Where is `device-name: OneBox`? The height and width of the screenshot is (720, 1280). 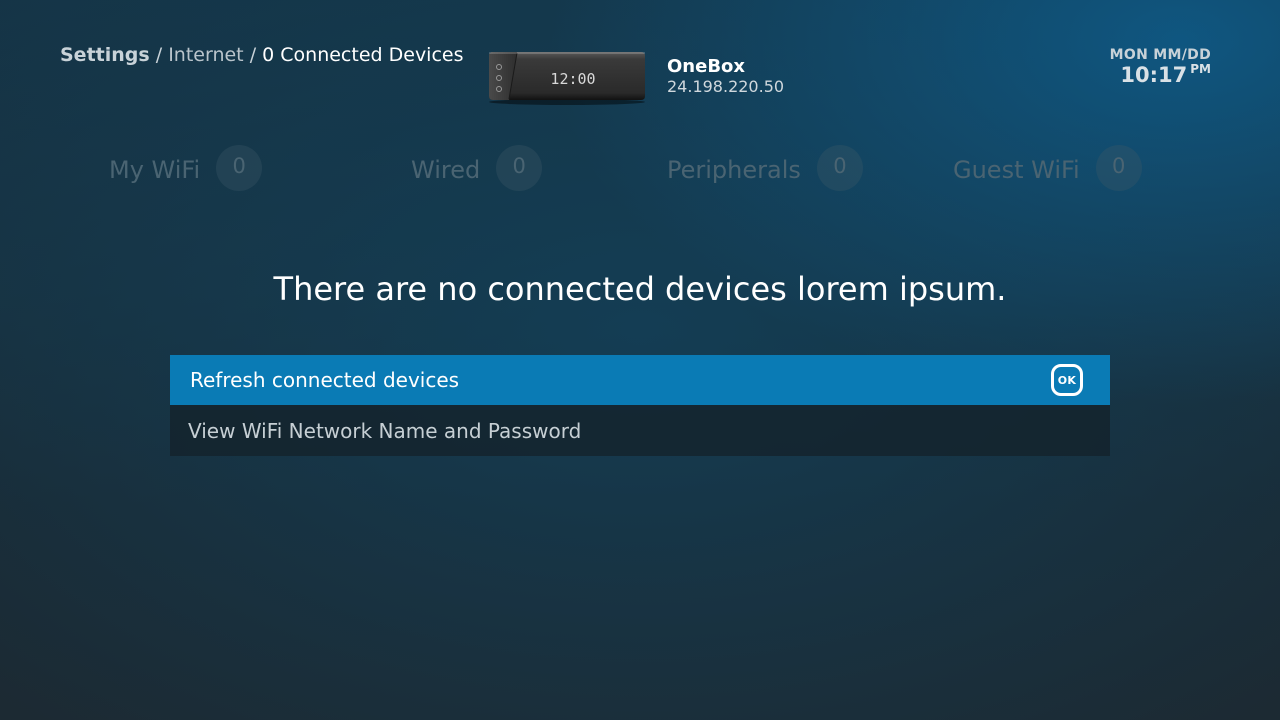
device-name: OneBox is located at coordinates (706, 66).